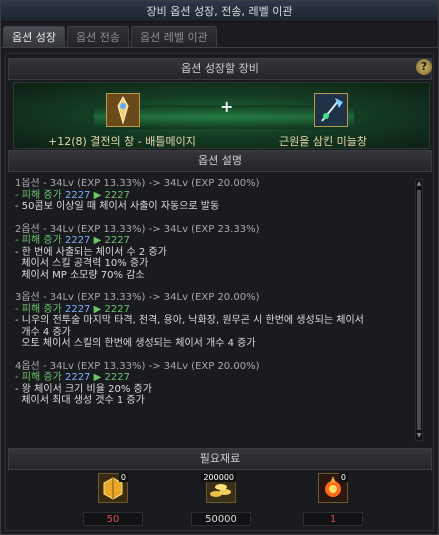 The image size is (439, 535). Describe the element at coordinates (419, 184) in the screenshot. I see `scroll-up-icon: ▲` at that location.